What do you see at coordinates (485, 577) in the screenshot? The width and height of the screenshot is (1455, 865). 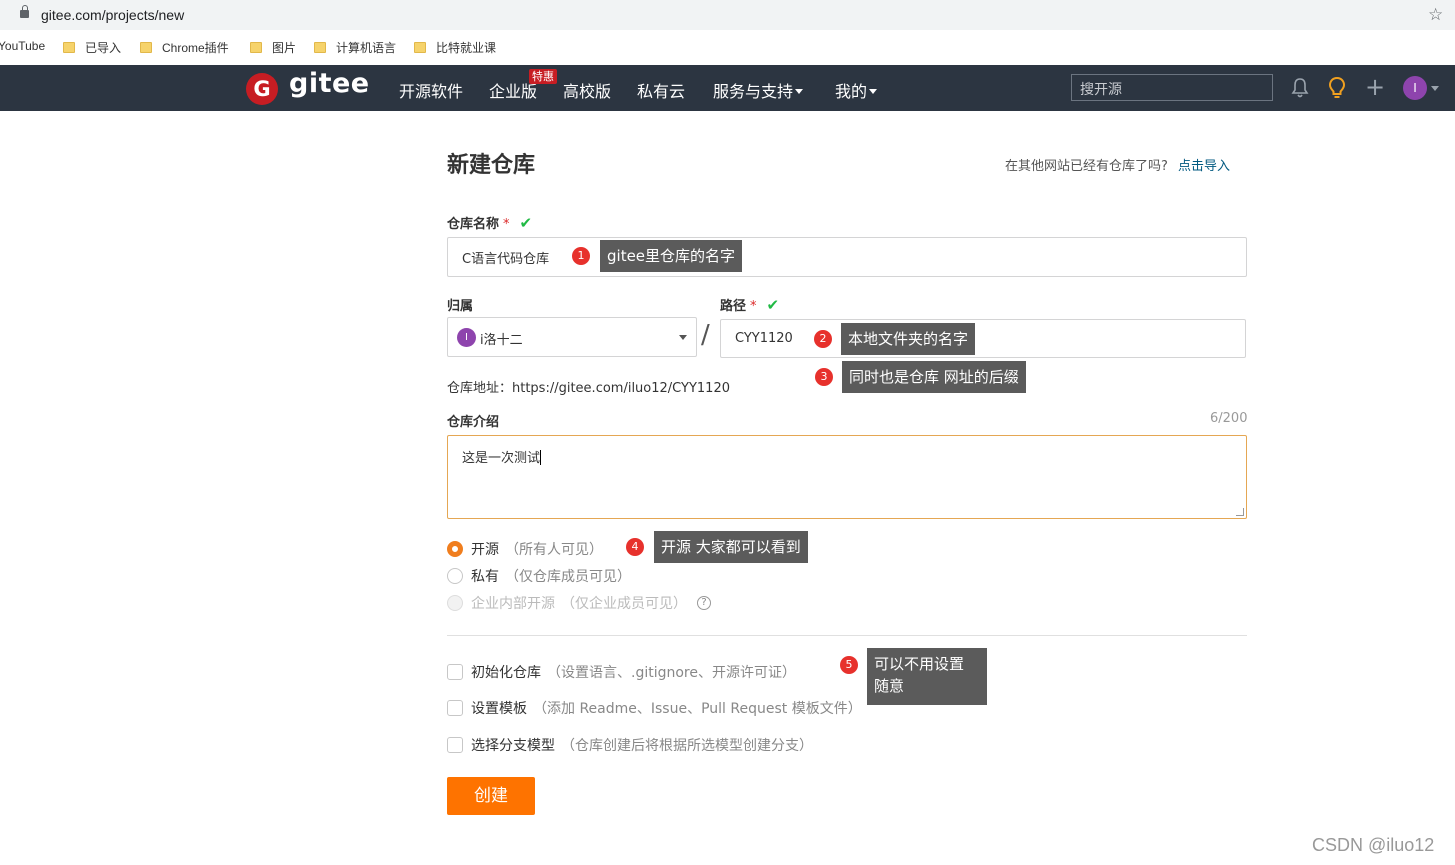 I see `radio-label: 私有` at bounding box center [485, 577].